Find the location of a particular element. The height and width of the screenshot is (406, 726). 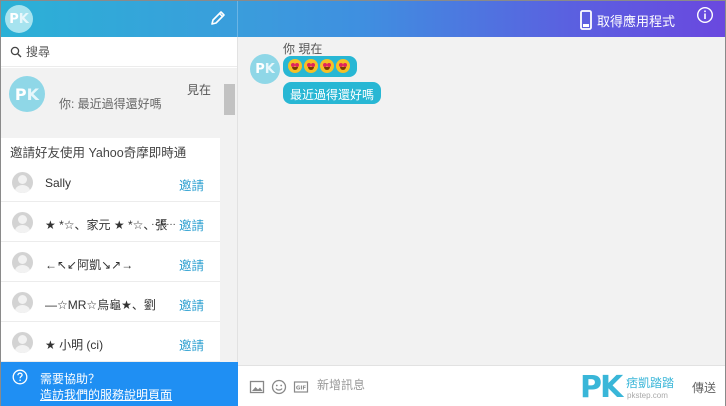

friend-row: —☆MR☆烏龜★、劉 邀請 is located at coordinates (110, 302).